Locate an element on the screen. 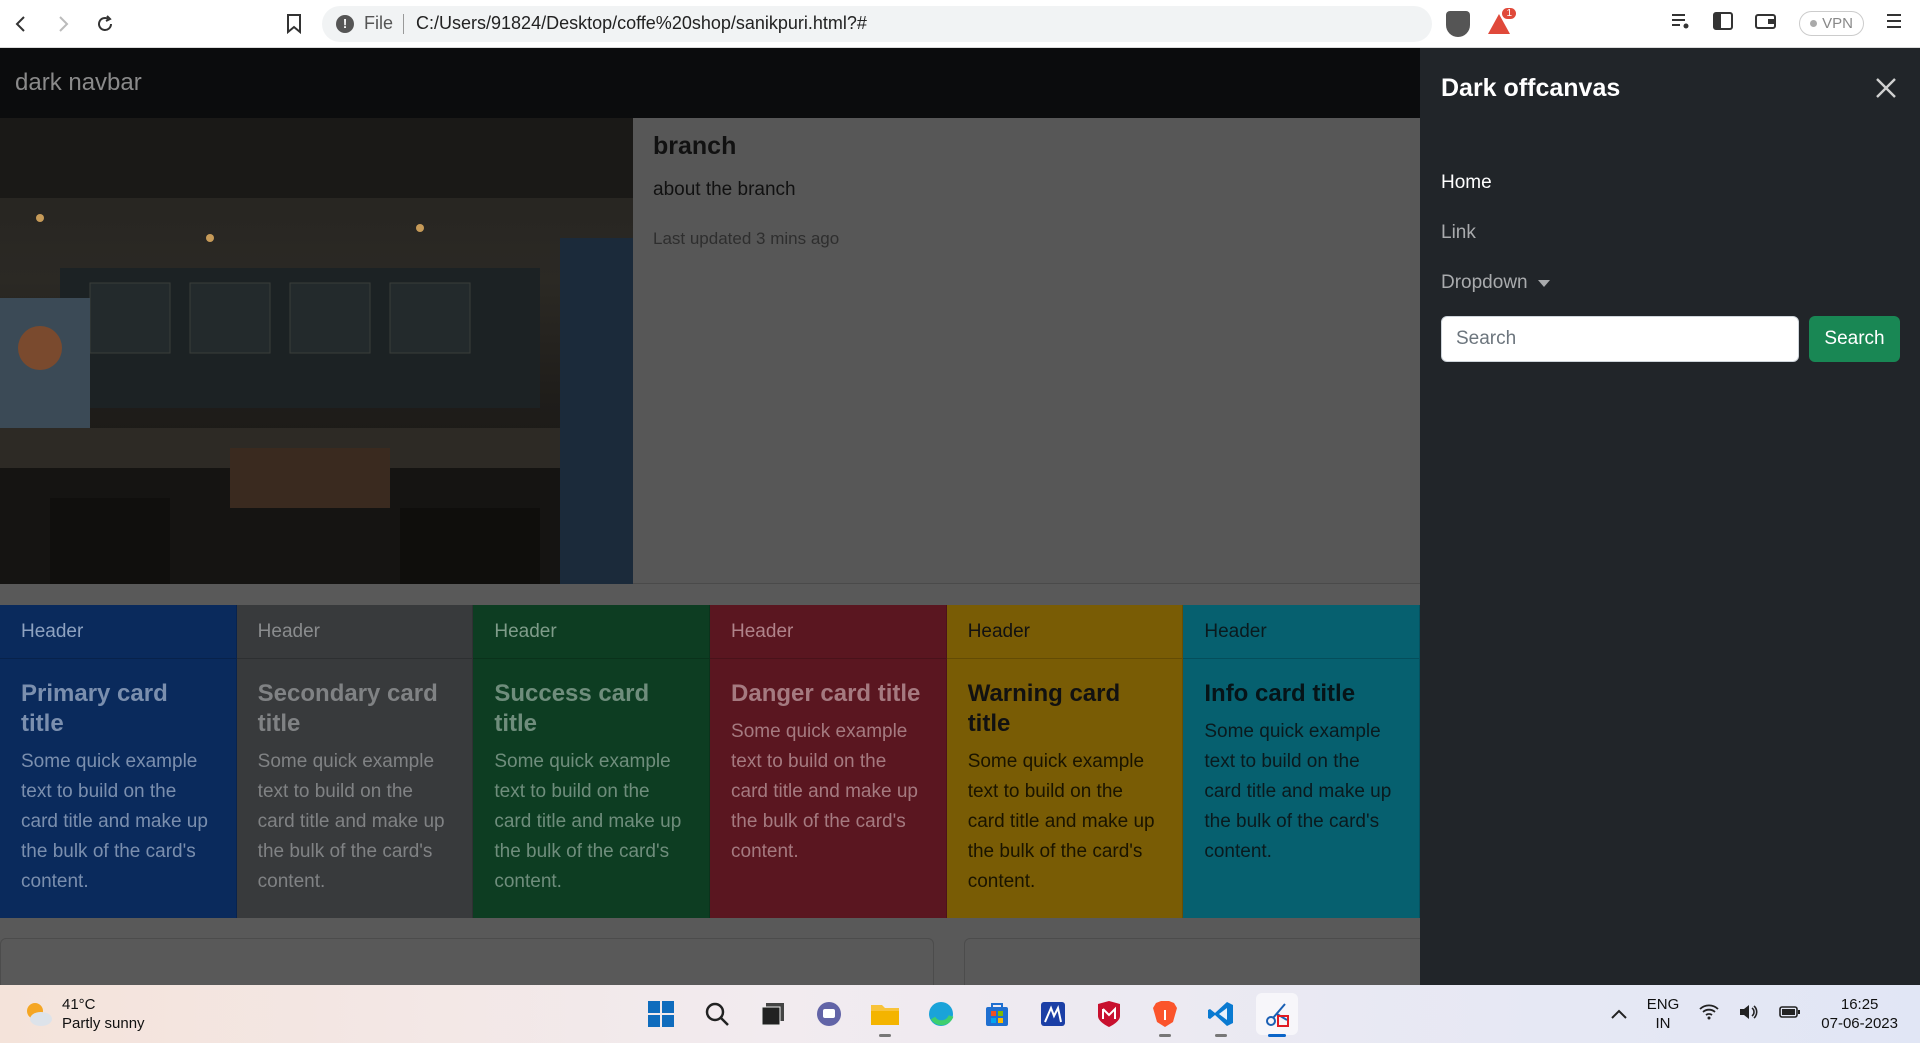 Image resolution: width=1920 pixels, height=1043 pixels. vpn-button: VPN is located at coordinates (1831, 23).